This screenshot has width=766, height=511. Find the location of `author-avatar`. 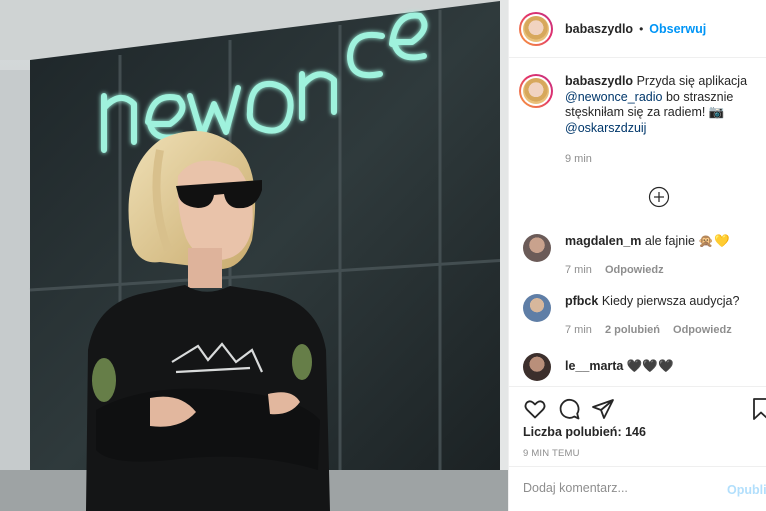

author-avatar is located at coordinates (536, 28).